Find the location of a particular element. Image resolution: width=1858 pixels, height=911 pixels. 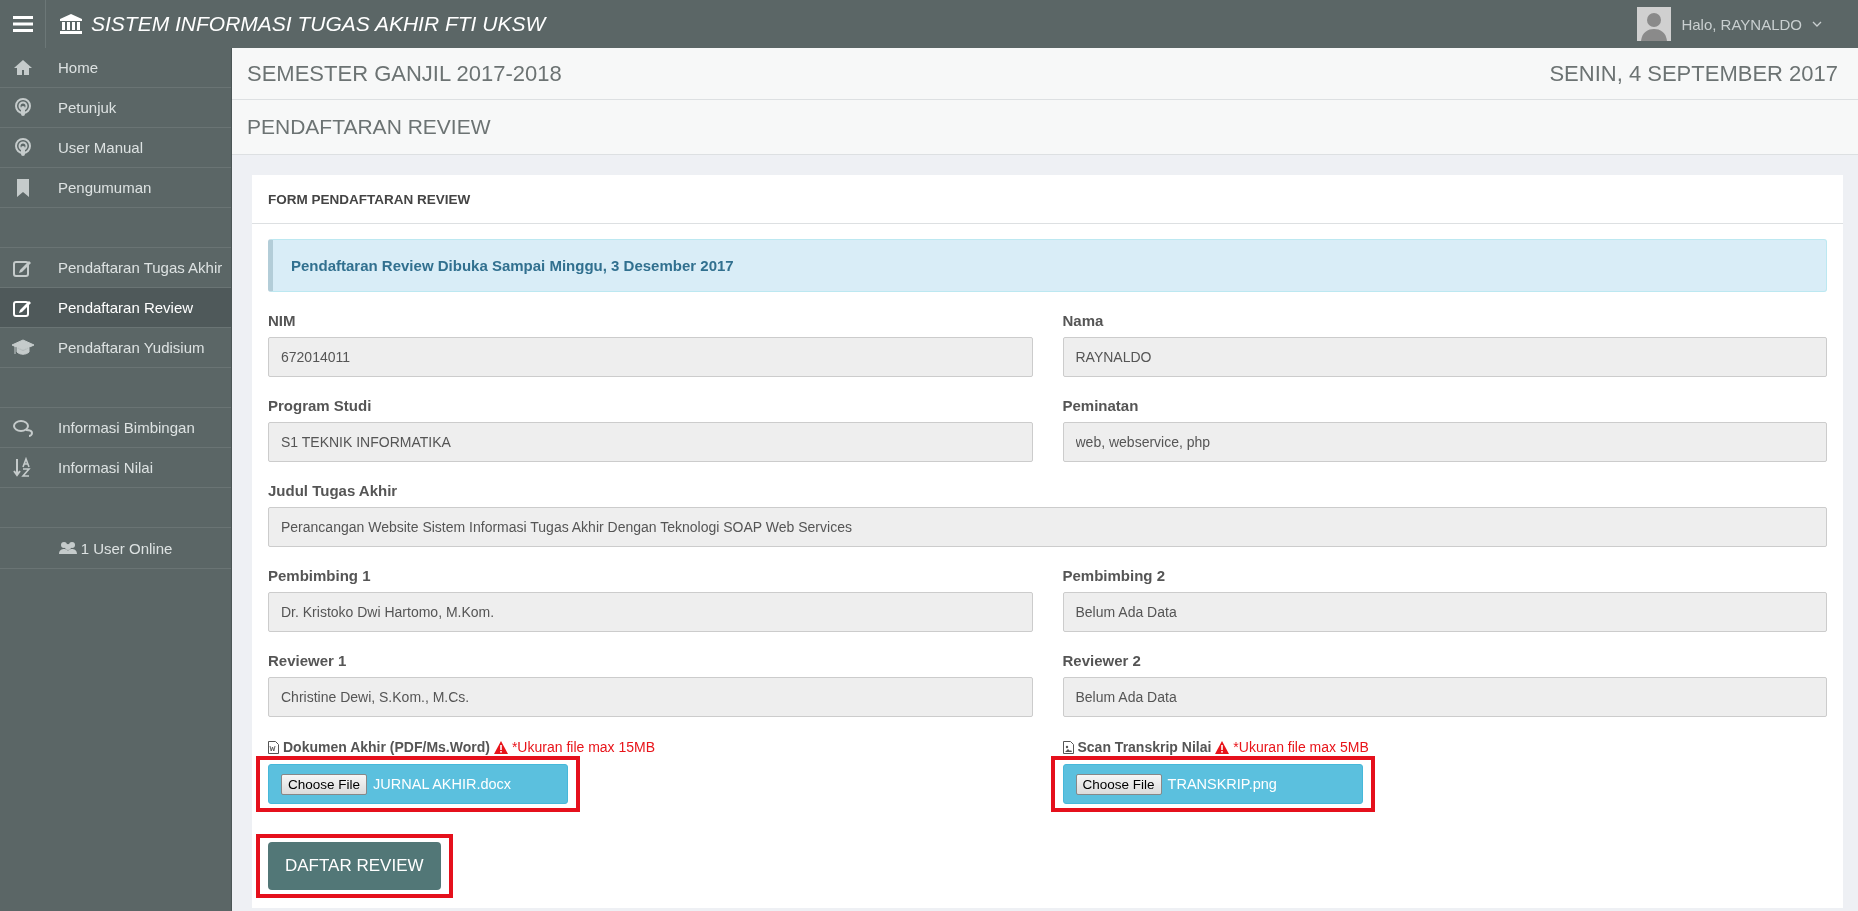

user-menu: Halo, RAYNALDO is located at coordinates (1729, 24).